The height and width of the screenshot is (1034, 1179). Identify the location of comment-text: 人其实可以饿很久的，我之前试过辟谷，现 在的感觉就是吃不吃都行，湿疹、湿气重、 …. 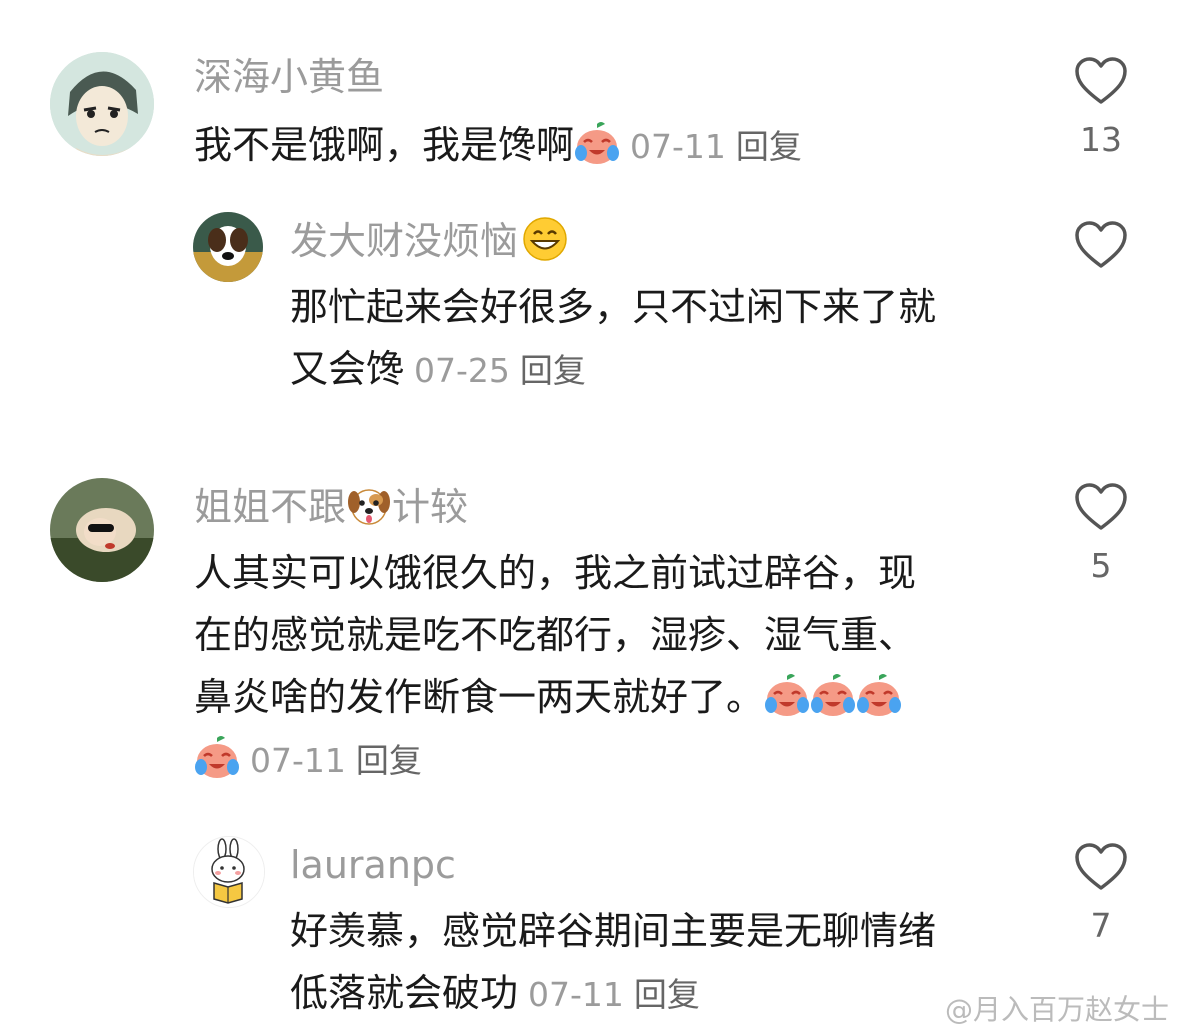
(555, 667).